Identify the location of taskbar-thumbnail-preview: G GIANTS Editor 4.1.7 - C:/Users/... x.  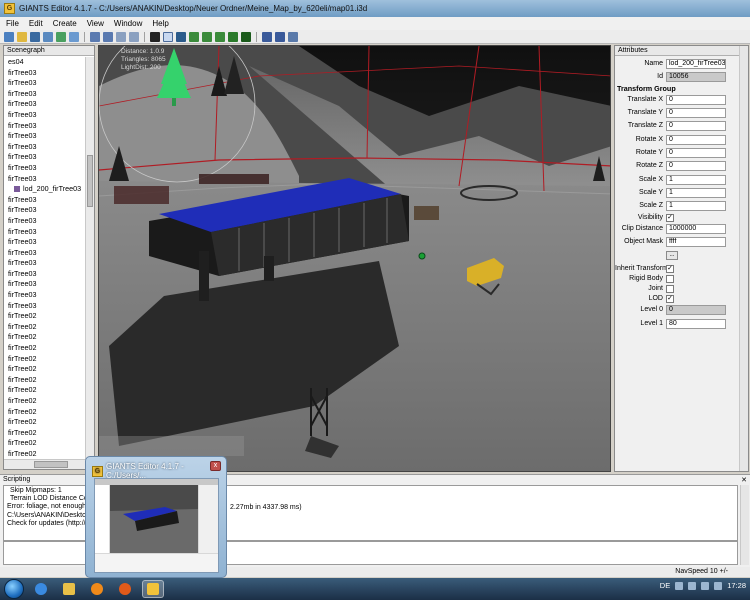
(156, 517).